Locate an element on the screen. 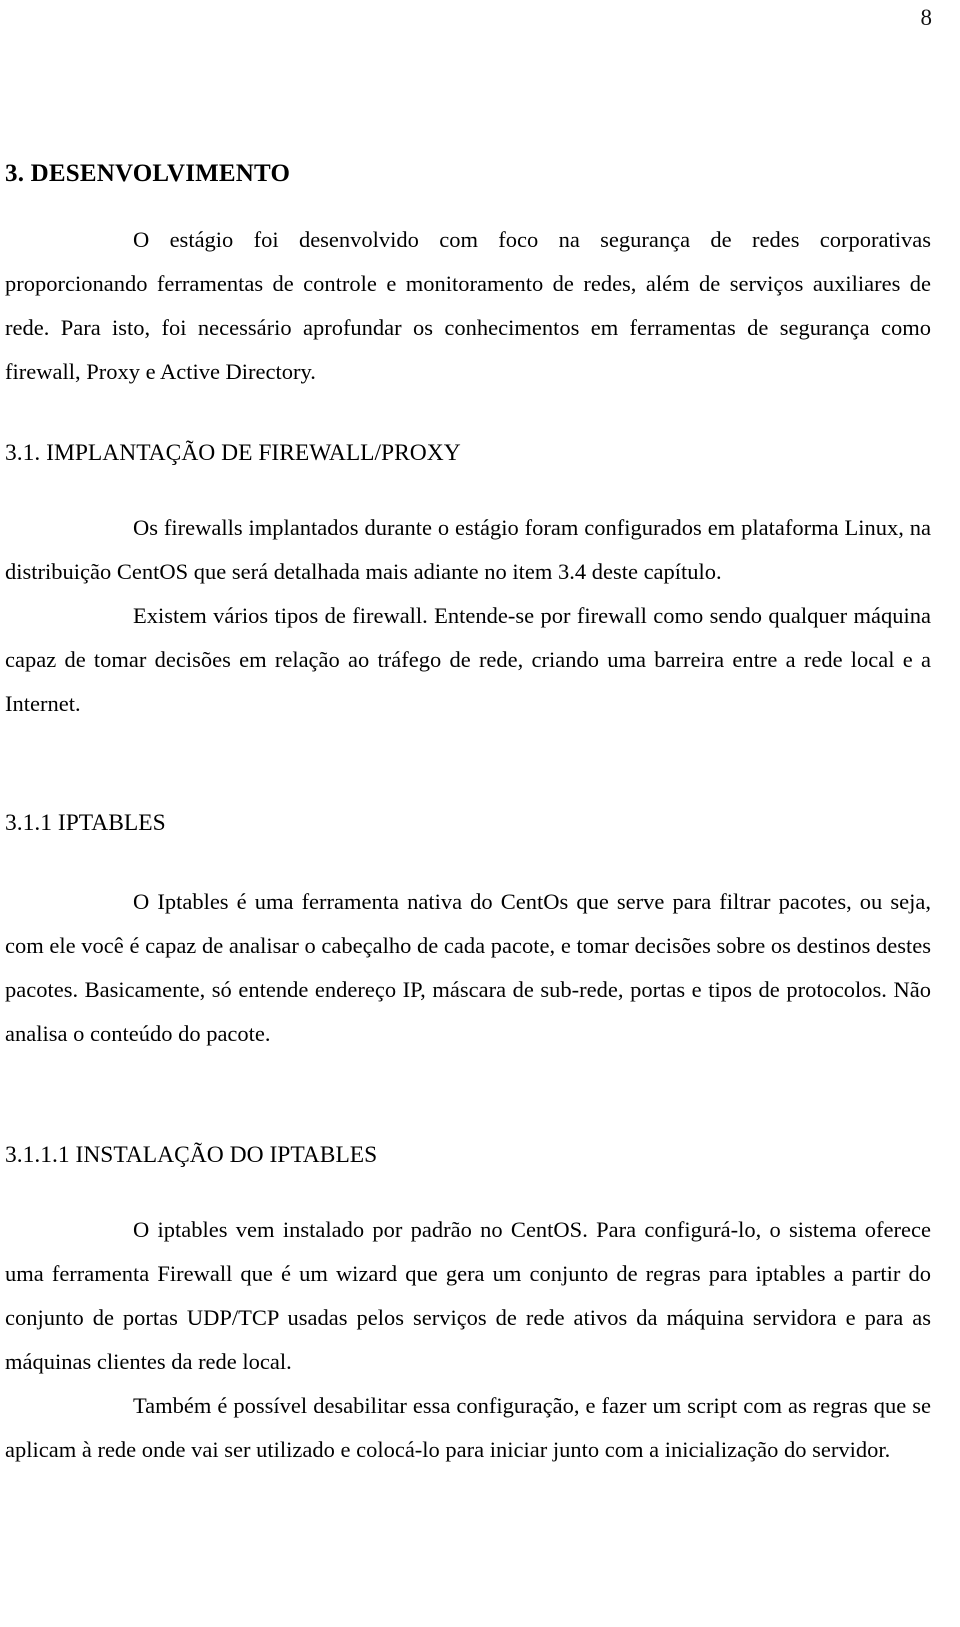 This screenshot has width=960, height=1627. spacer-before-subsection-heading is located at coordinates (468, 768).